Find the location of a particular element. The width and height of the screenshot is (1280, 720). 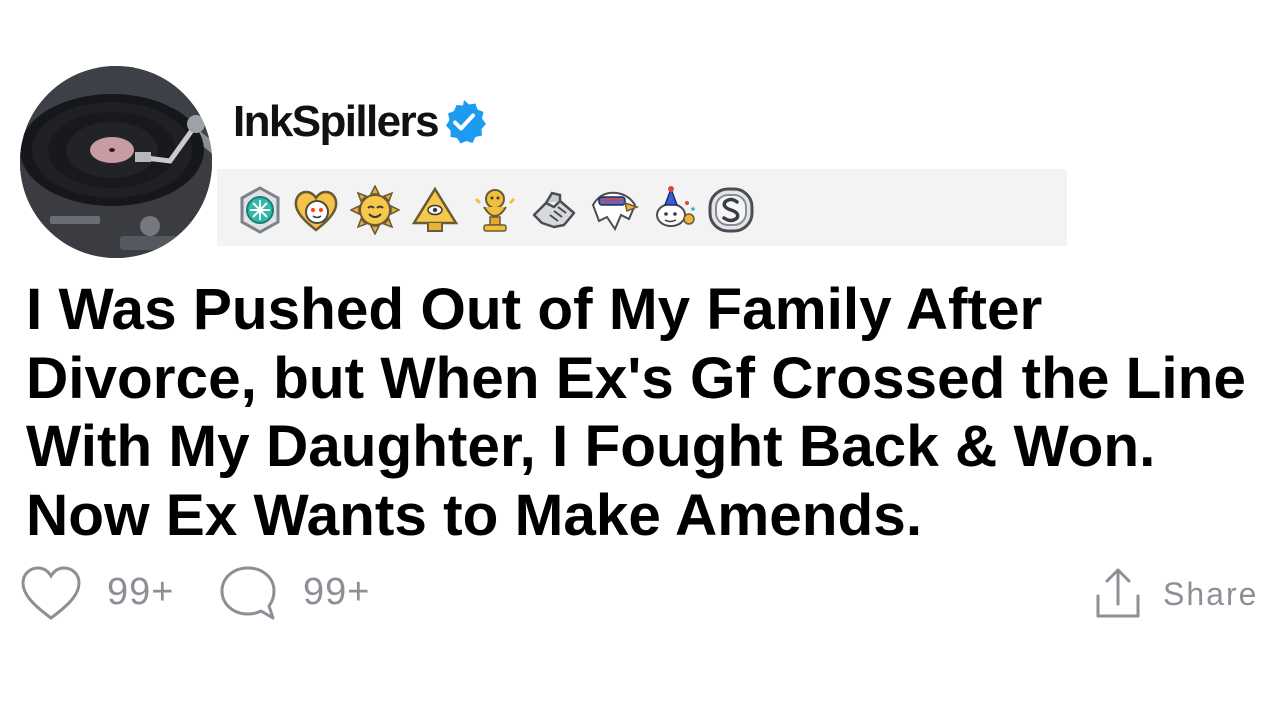

wholesome-heart-award-icon is located at coordinates (316, 210).